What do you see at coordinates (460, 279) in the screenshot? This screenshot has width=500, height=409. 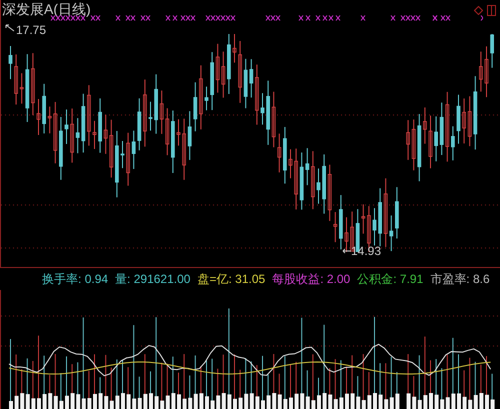 I see `indicator-reading: 市盈率: 8.6` at bounding box center [460, 279].